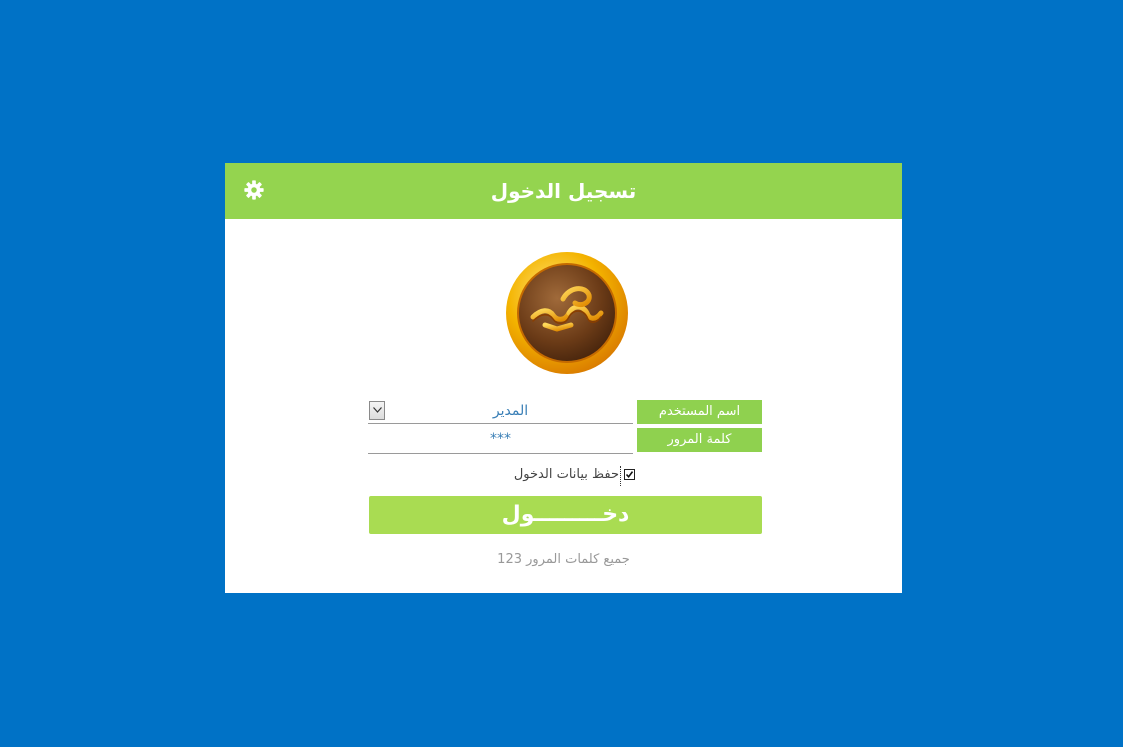  I want to click on remember-me: حفظ بيانات الدخول, so click(566, 475).